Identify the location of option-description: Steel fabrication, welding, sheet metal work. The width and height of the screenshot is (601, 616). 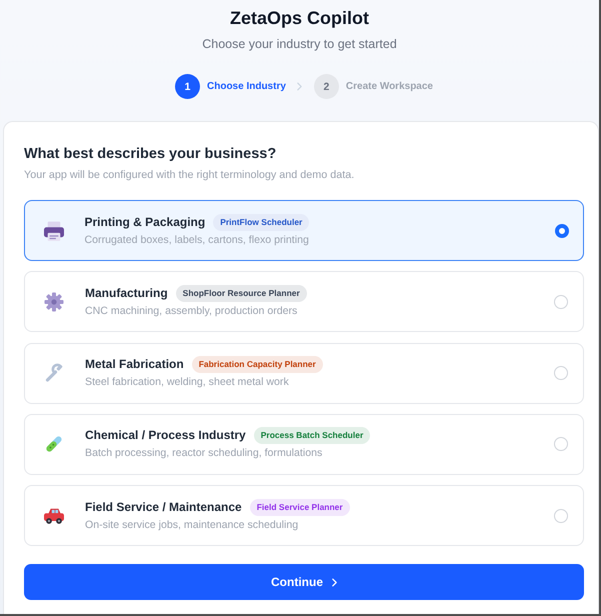
(187, 382).